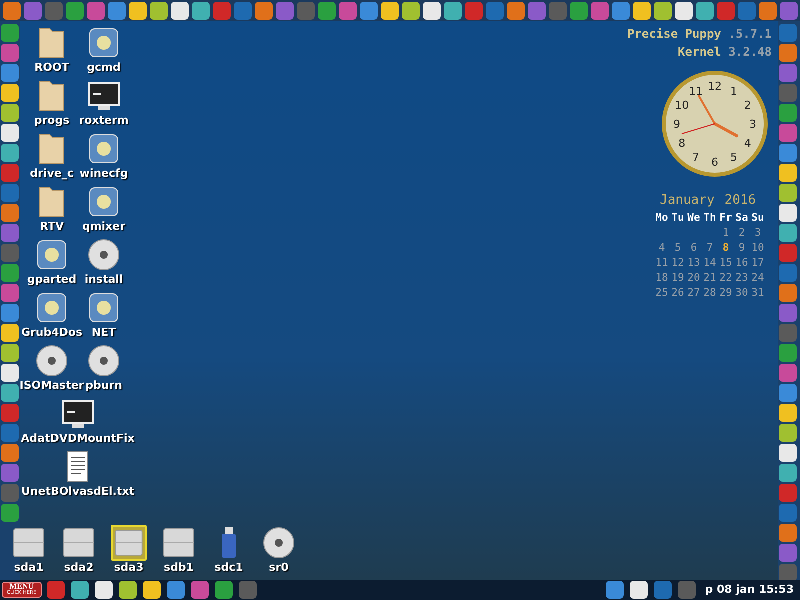 This screenshot has width=800, height=600. Describe the element at coordinates (751, 590) in the screenshot. I see `tray-clock: p 08 jan 15:53` at that location.